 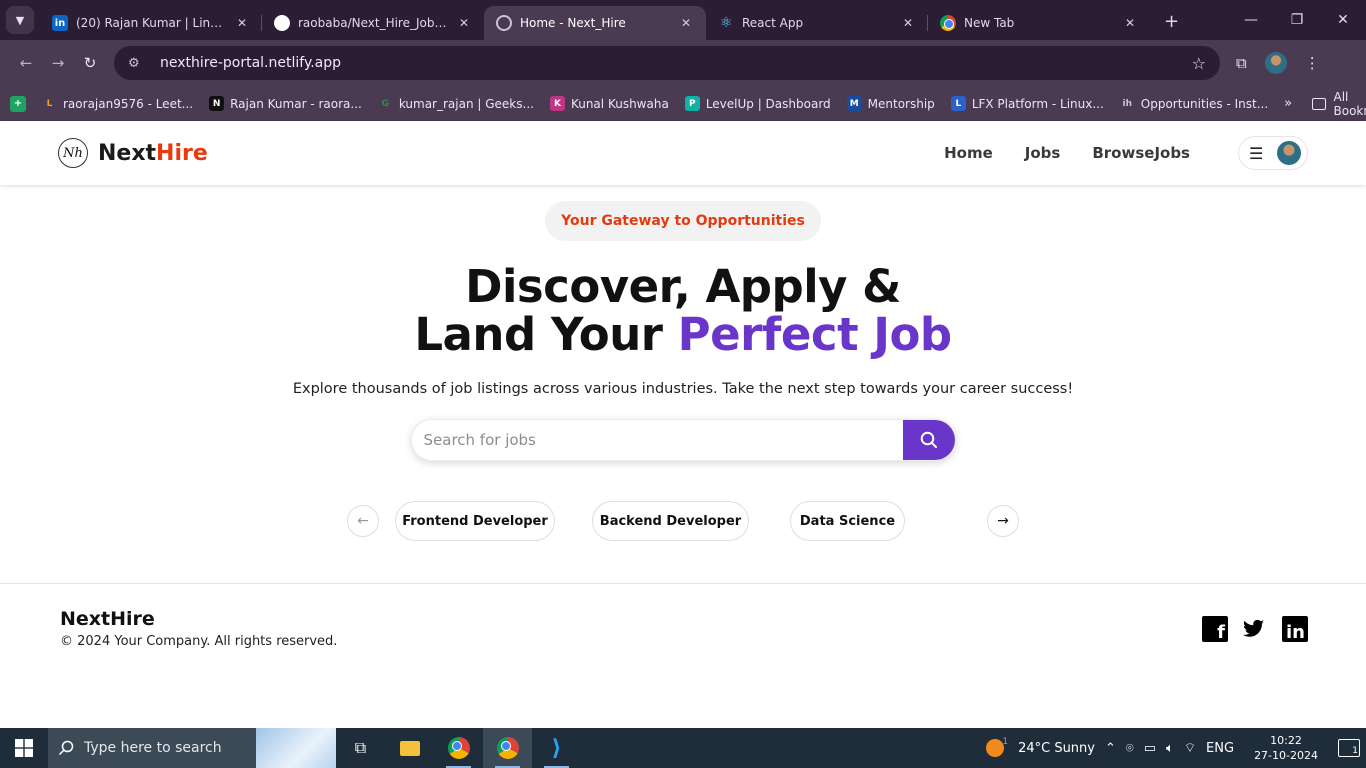 I want to click on volume-icon: 🔈︎, so click(x=1170, y=748).